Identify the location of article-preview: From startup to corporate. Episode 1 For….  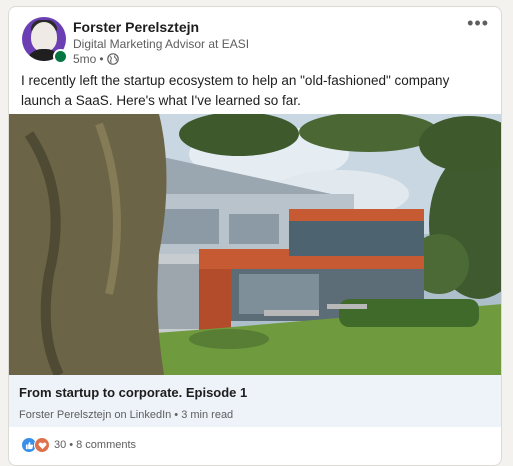
(255, 401).